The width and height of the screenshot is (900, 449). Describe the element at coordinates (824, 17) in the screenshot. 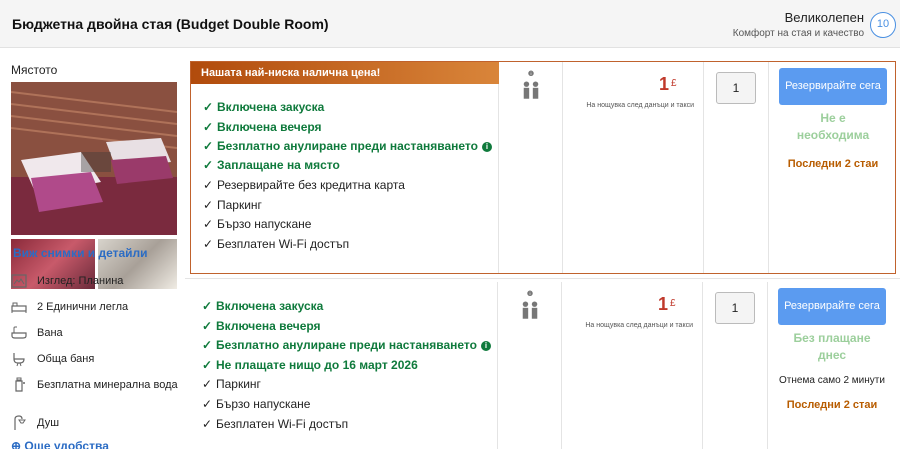

I see `rating-word: Великолепен` at that location.